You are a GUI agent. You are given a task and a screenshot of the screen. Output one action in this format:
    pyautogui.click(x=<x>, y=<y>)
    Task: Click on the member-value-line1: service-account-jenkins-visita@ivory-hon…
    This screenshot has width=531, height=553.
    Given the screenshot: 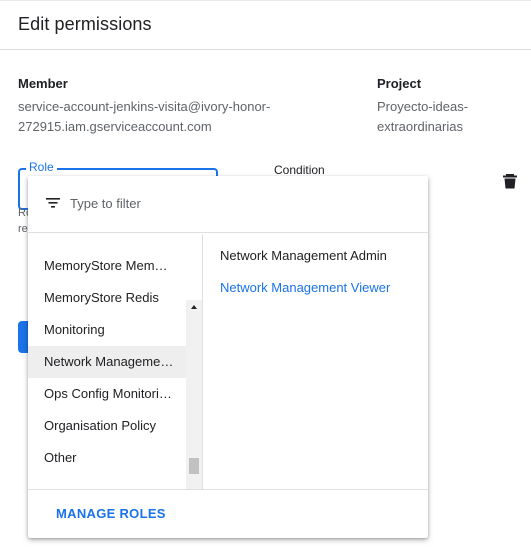 What is the action you would take?
    pyautogui.click(x=144, y=106)
    